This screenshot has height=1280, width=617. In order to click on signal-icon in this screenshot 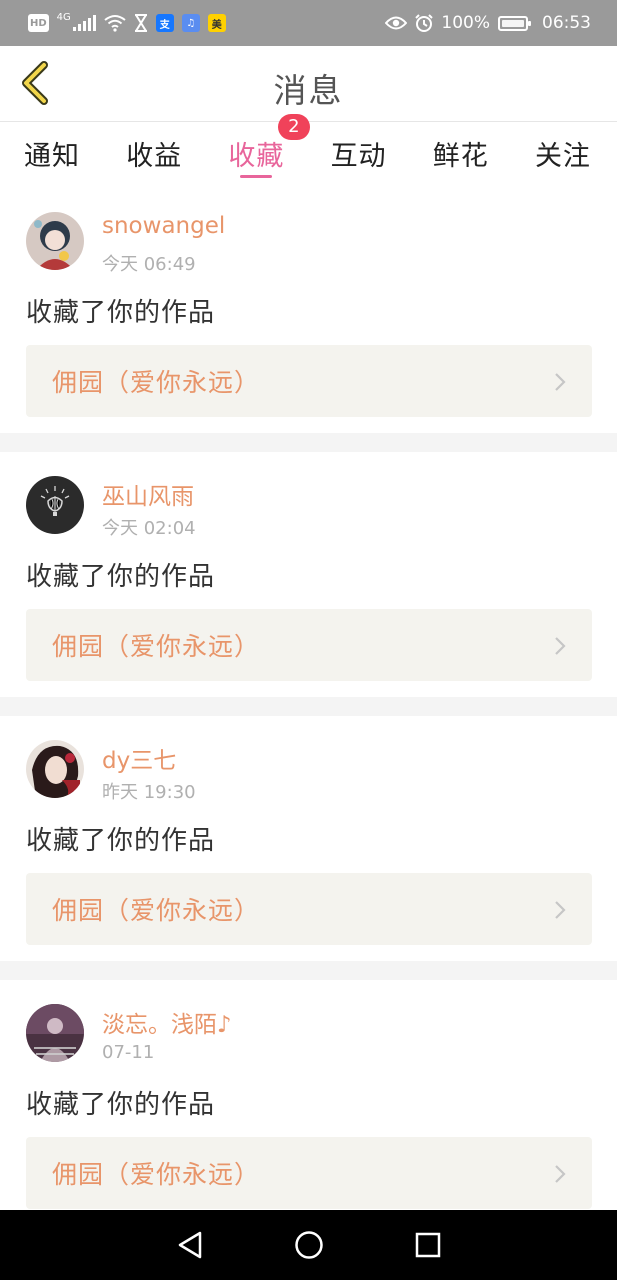, I will do `click(84, 23)`.